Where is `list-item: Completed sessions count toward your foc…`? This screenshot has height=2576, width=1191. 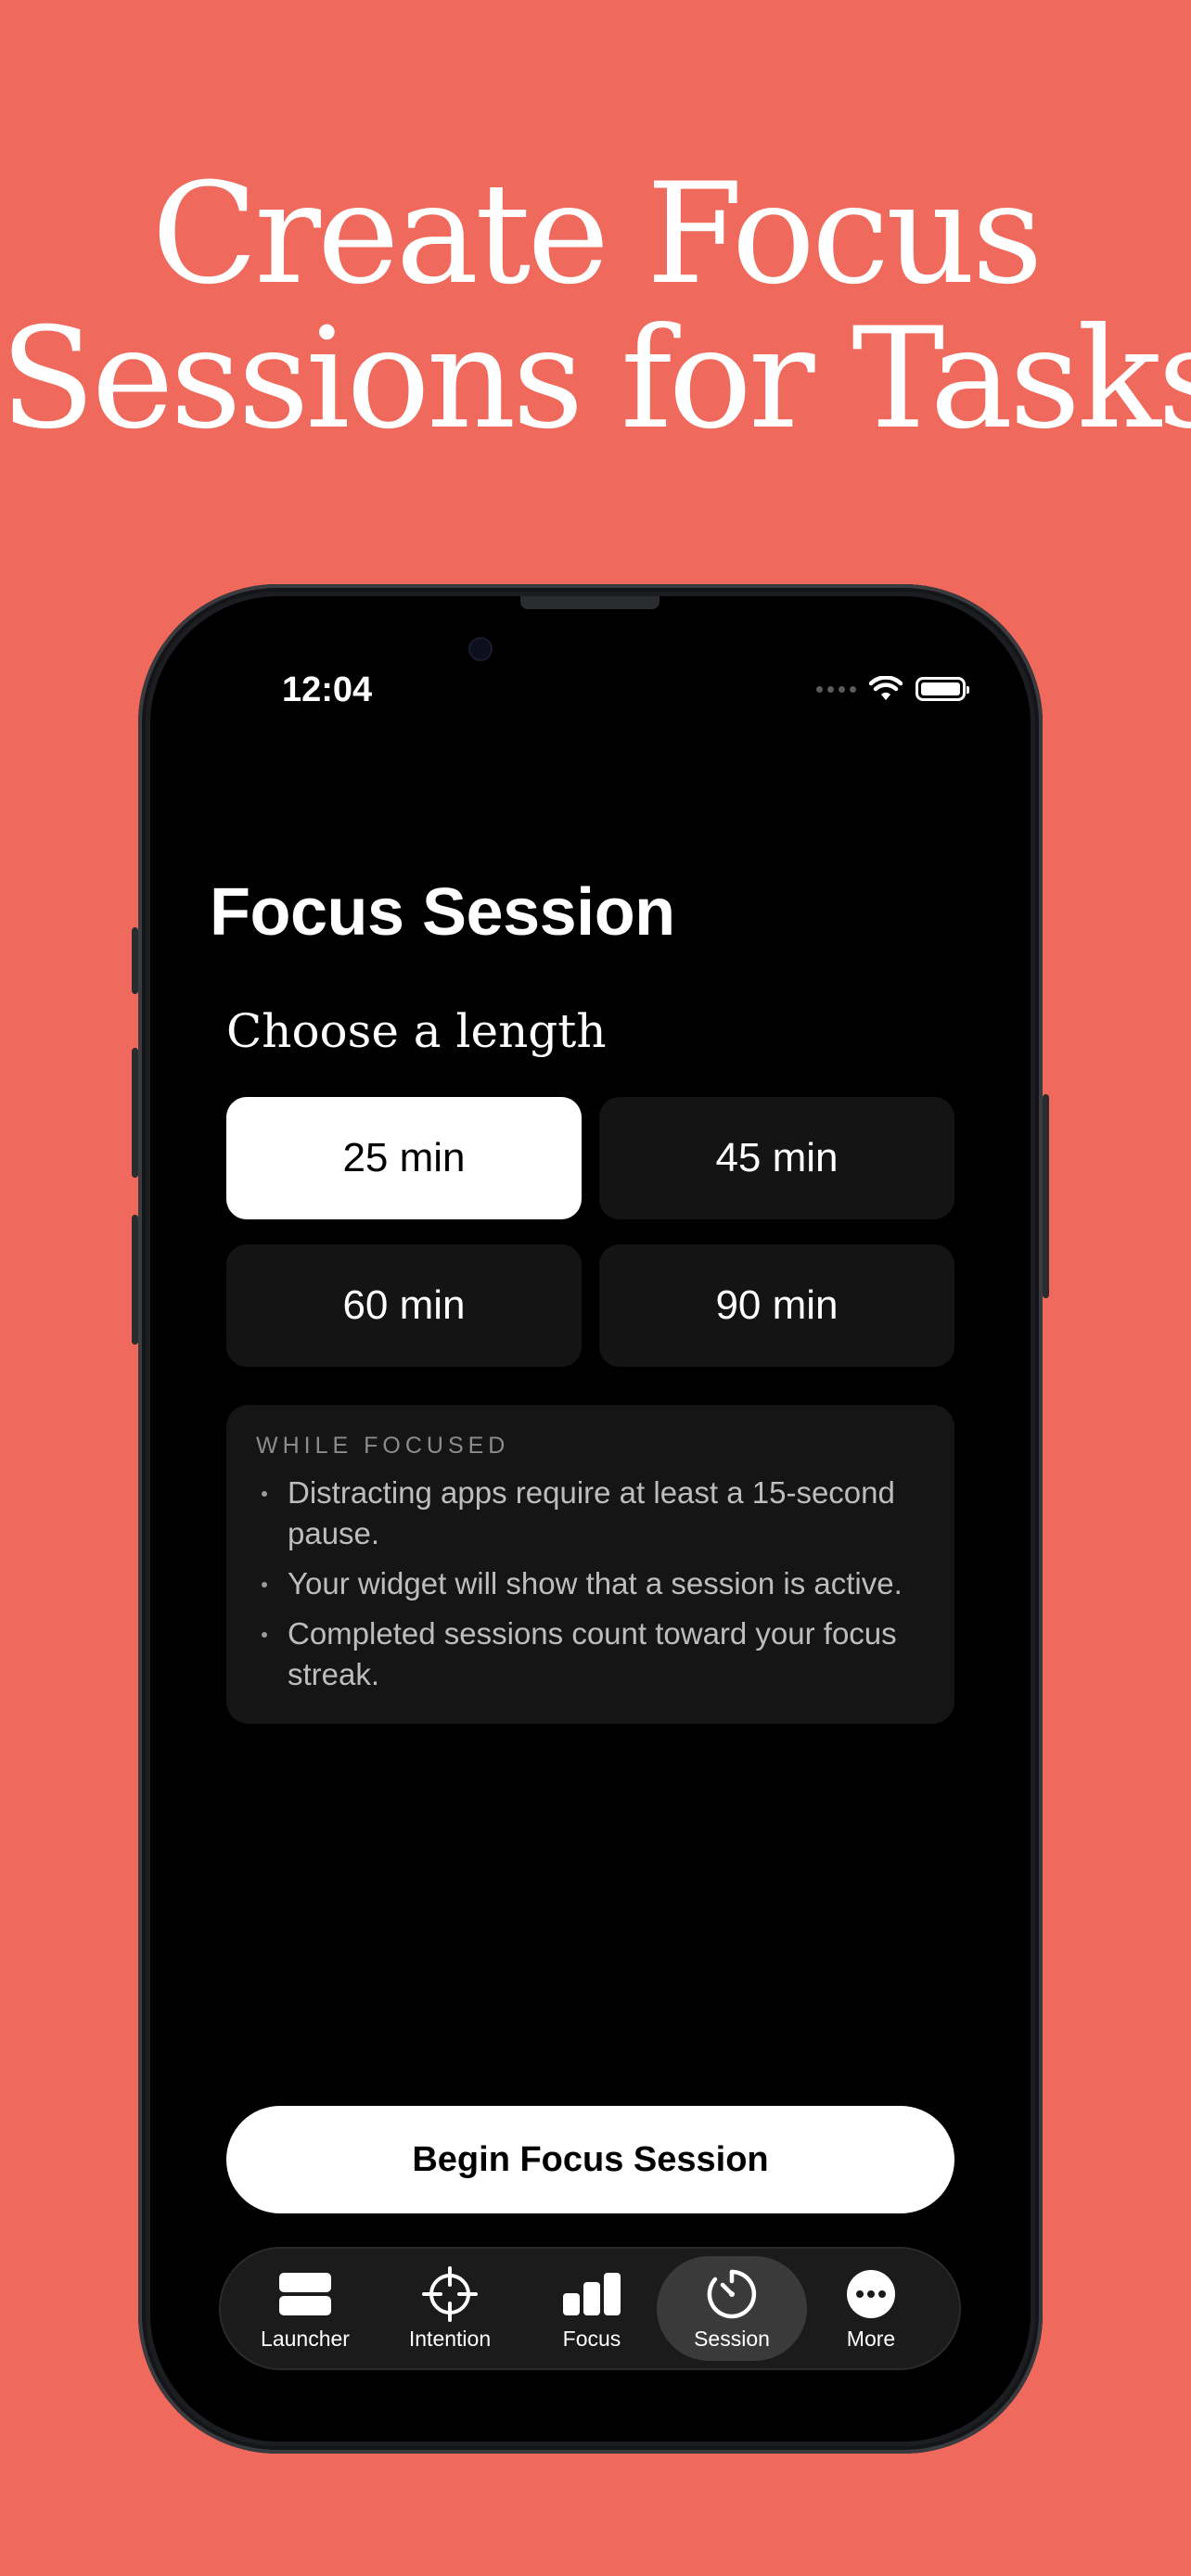
list-item: Completed sessions count toward your foc… is located at coordinates (590, 1654).